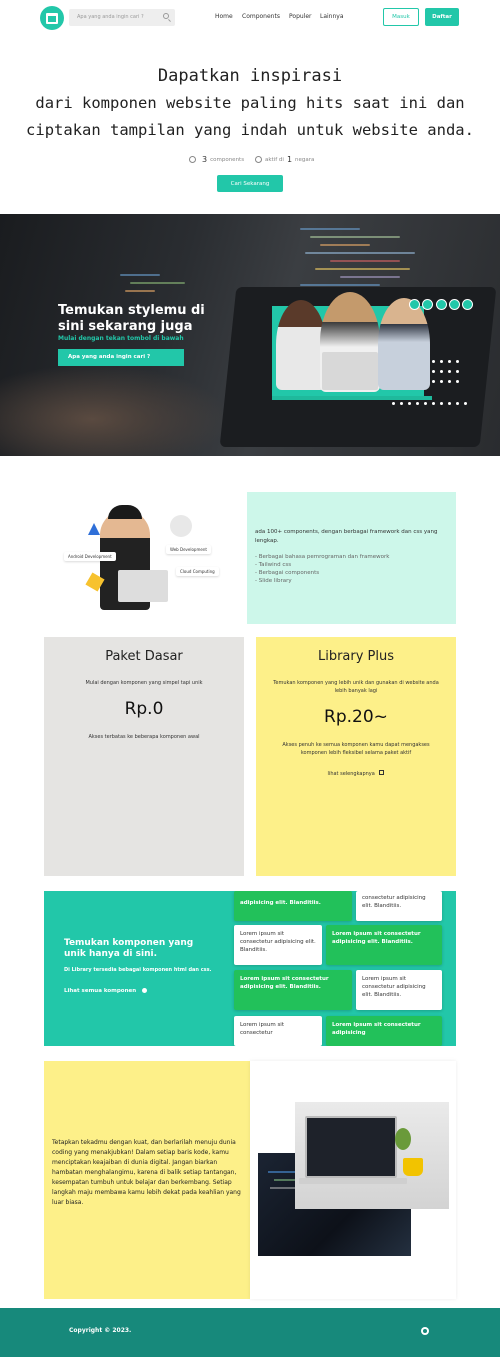  I want to click on laptop-desk-image, so click(372, 1155).